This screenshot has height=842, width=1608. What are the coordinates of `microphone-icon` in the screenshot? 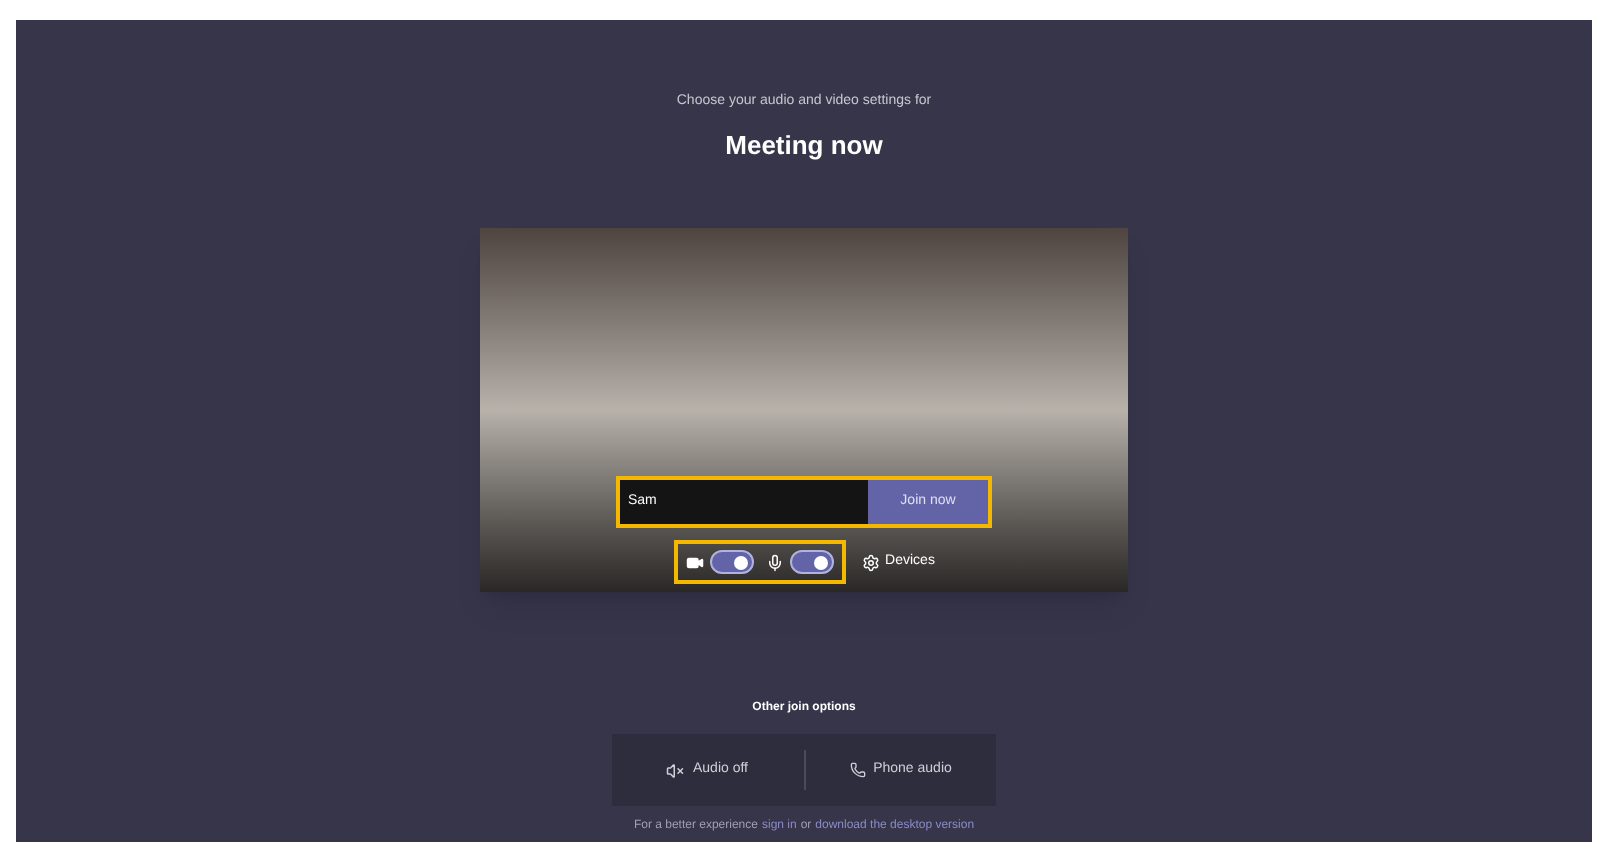 It's located at (774, 562).